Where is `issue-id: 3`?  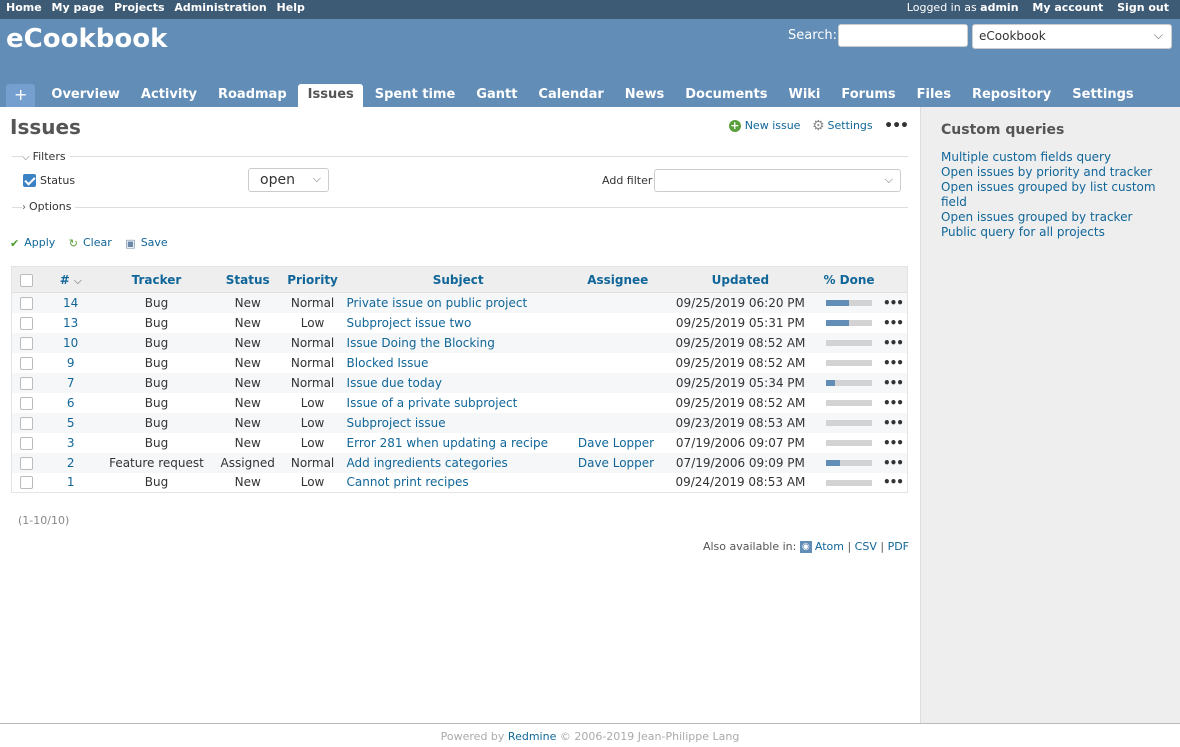 issue-id: 3 is located at coordinates (70, 443).